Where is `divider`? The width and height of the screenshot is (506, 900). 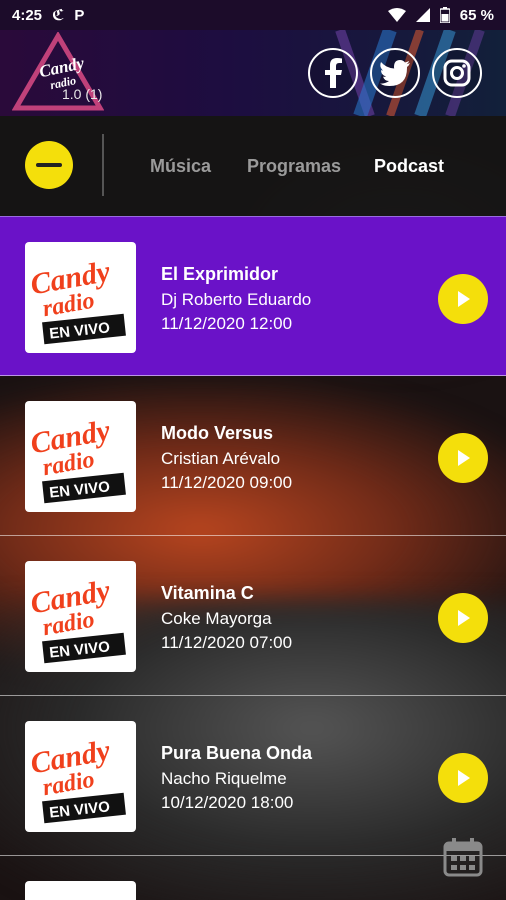 divider is located at coordinates (103, 165).